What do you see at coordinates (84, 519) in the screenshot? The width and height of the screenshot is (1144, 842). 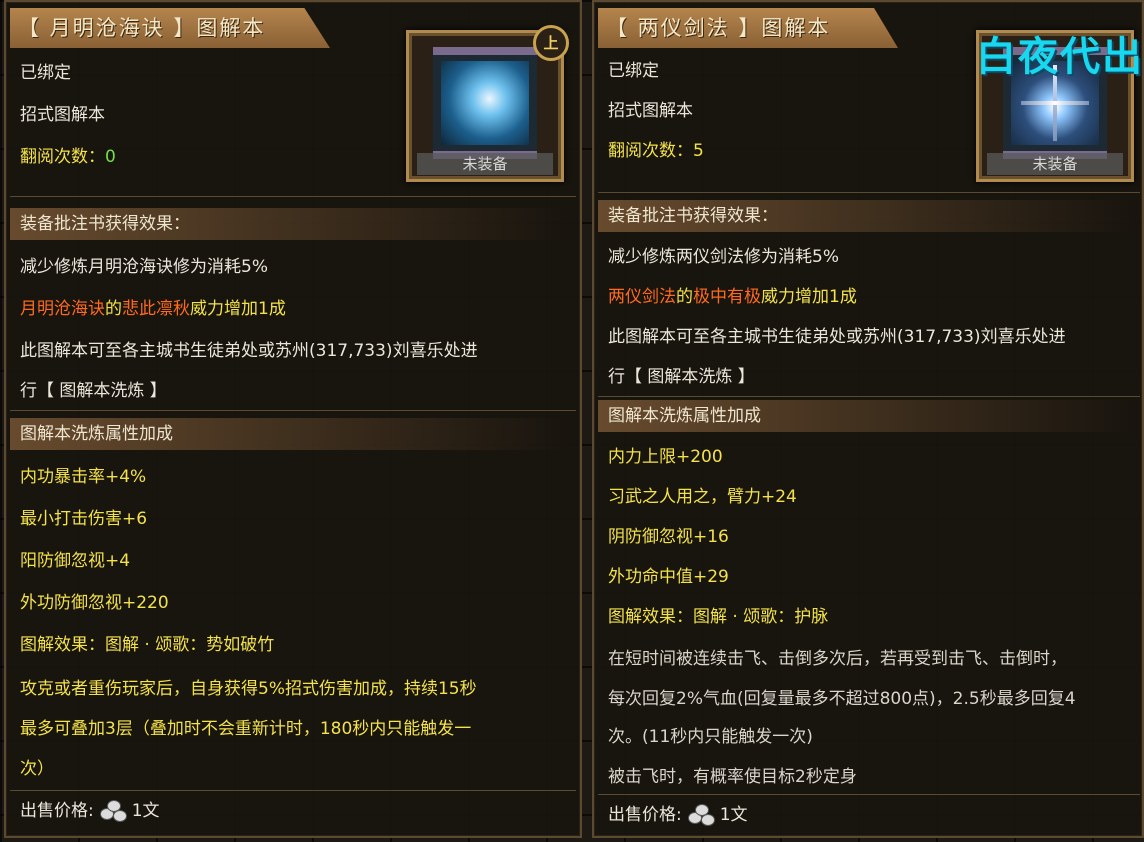 I see `attribute-line: 最小打击伤害+6` at bounding box center [84, 519].